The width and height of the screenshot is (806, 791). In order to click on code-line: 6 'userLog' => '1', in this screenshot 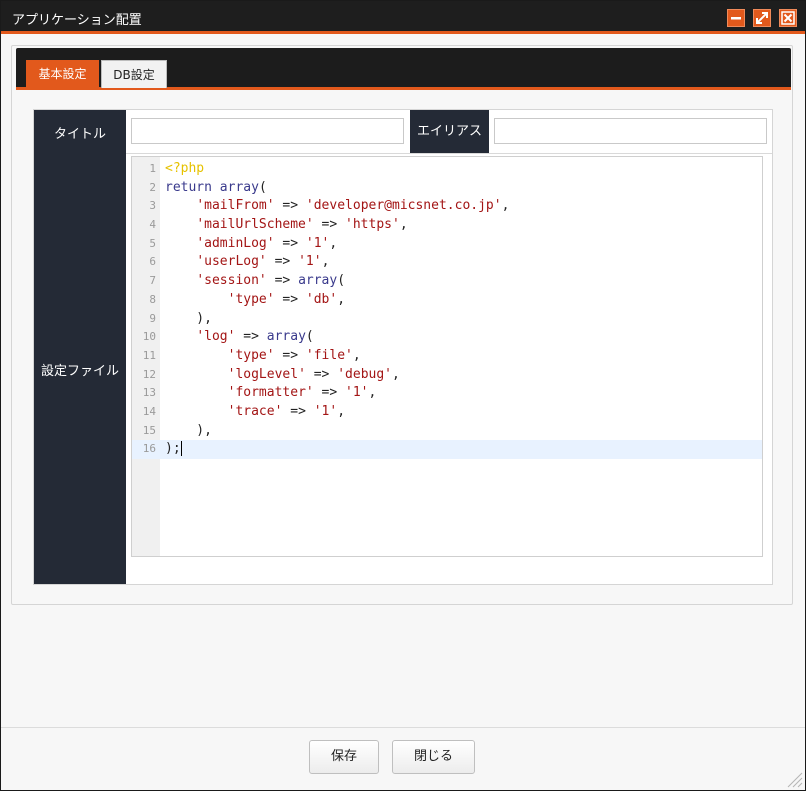, I will do `click(447, 262)`.